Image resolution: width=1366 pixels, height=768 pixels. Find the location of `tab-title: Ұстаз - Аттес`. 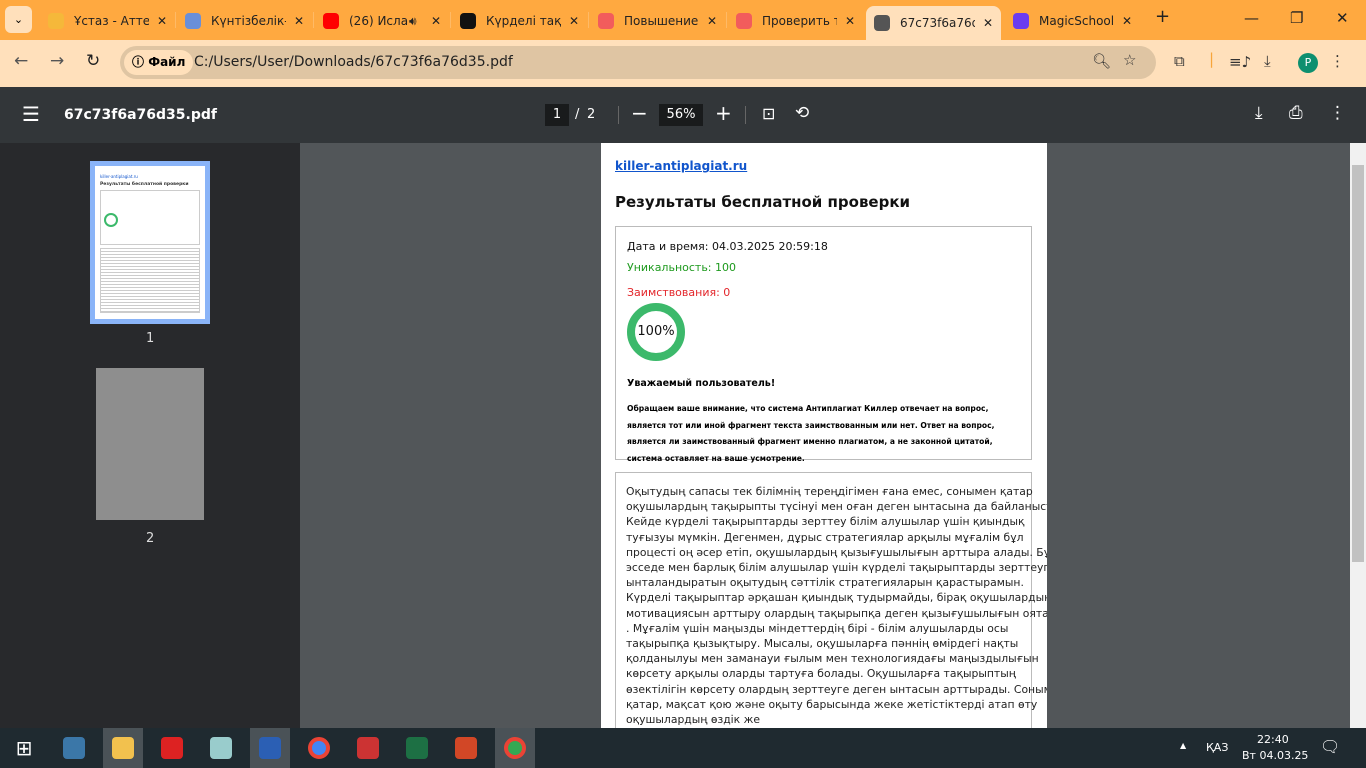

tab-title: Ұстаз - Аттес is located at coordinates (111, 21).